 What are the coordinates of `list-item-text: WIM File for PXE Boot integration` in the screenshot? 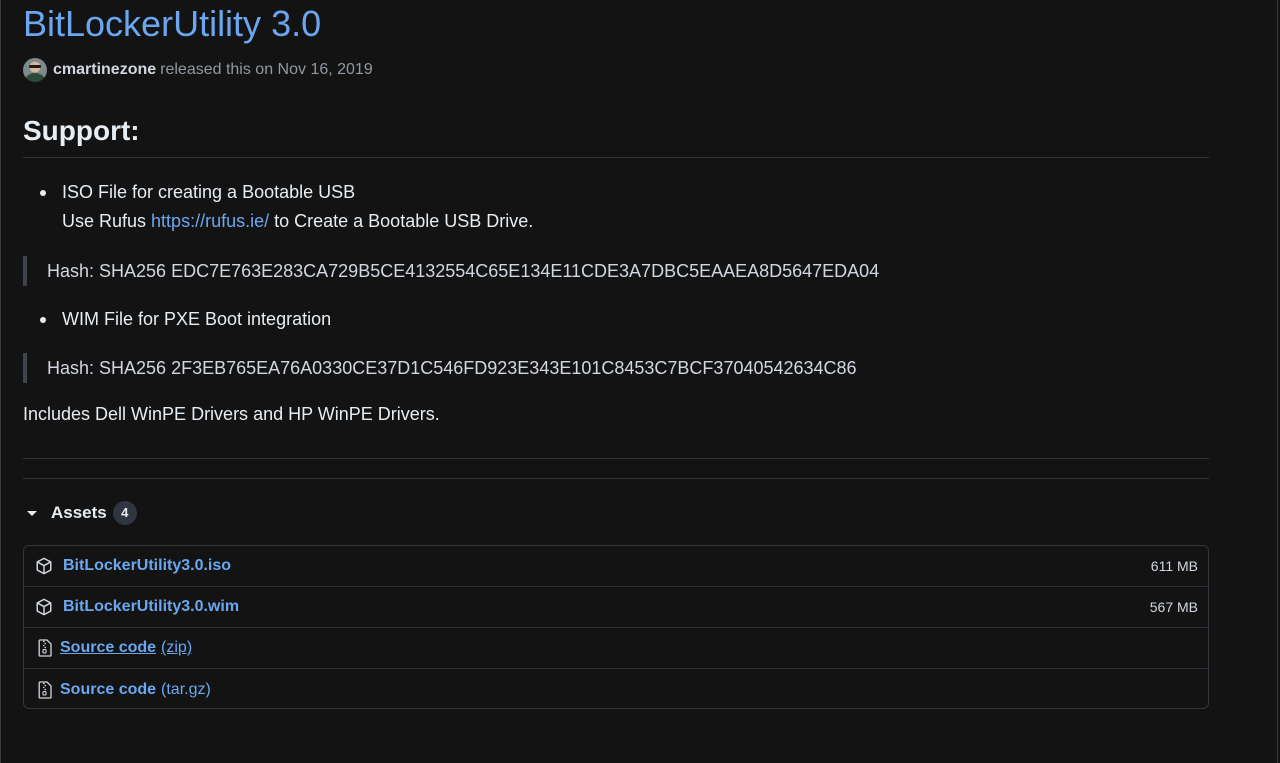 It's located at (197, 319).